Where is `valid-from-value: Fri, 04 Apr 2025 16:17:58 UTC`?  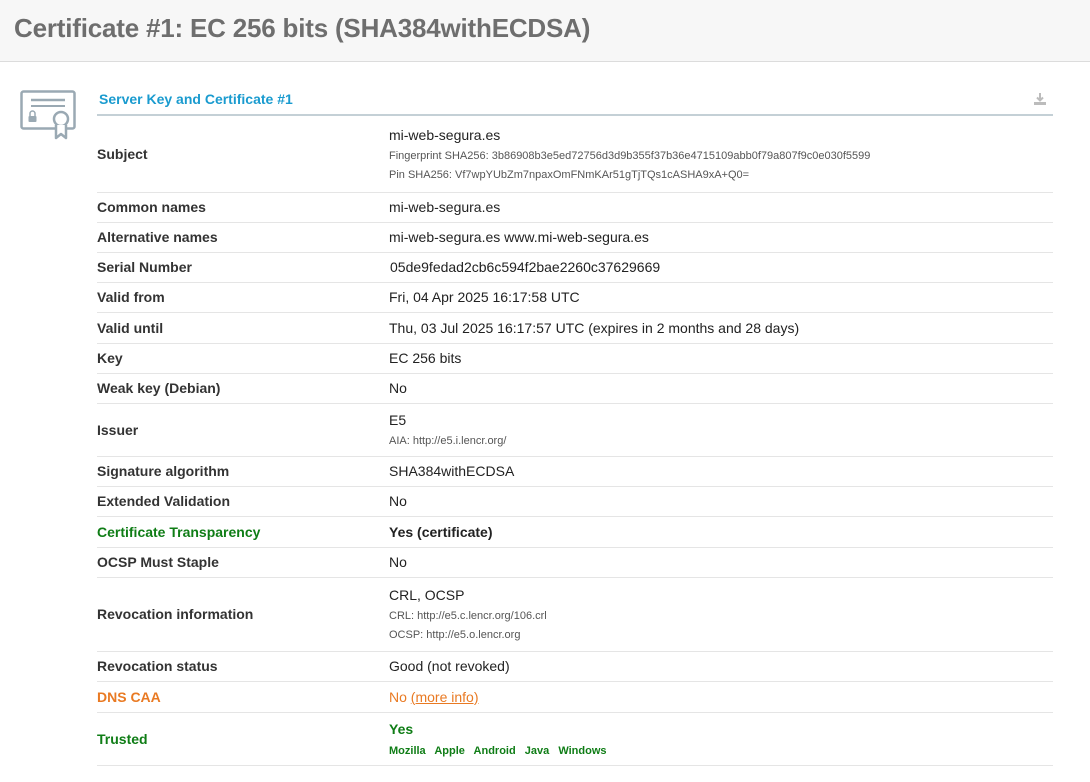 valid-from-value: Fri, 04 Apr 2025 16:17:58 UTC is located at coordinates (721, 297).